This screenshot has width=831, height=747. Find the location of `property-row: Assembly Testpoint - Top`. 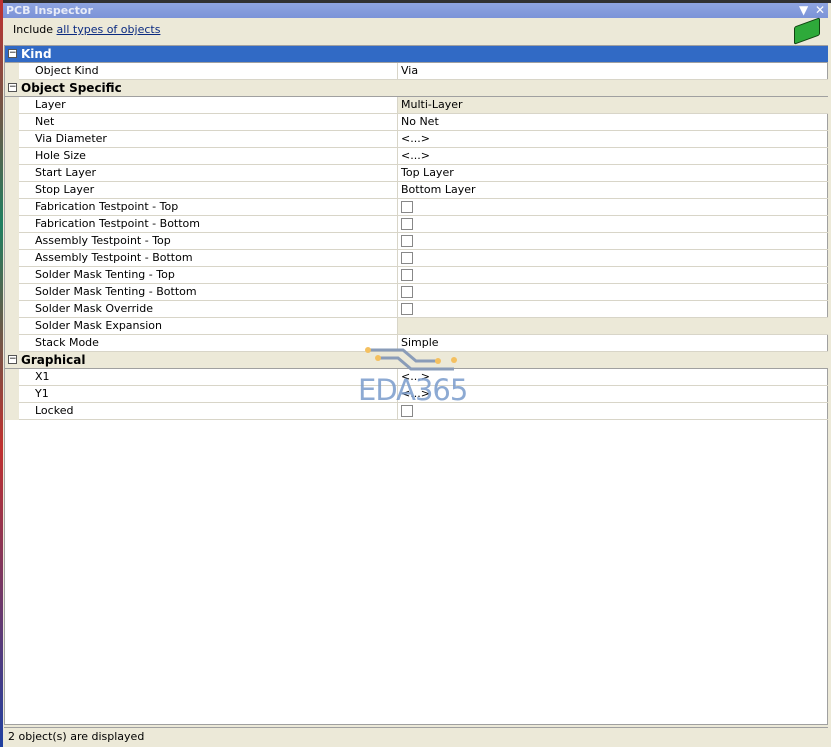

property-row: Assembly Testpoint - Top is located at coordinates (416, 241).